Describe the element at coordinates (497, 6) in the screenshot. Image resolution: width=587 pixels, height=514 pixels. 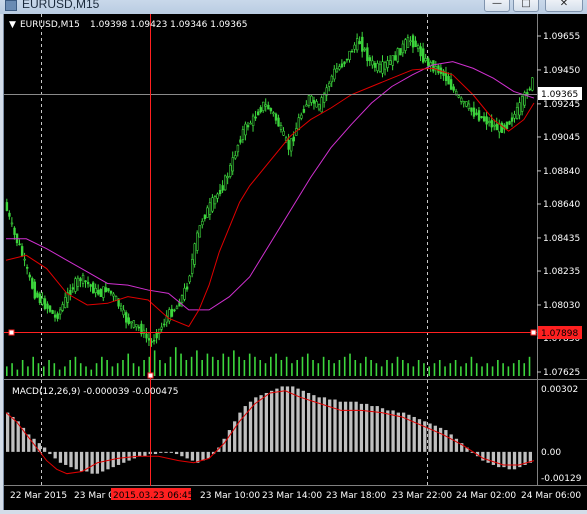
I see `minimize-button: —` at that location.